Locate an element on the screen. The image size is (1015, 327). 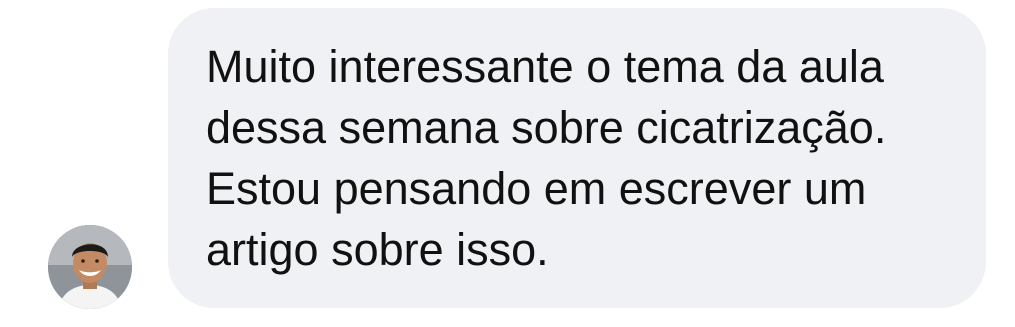
avatar is located at coordinates (90, 267).